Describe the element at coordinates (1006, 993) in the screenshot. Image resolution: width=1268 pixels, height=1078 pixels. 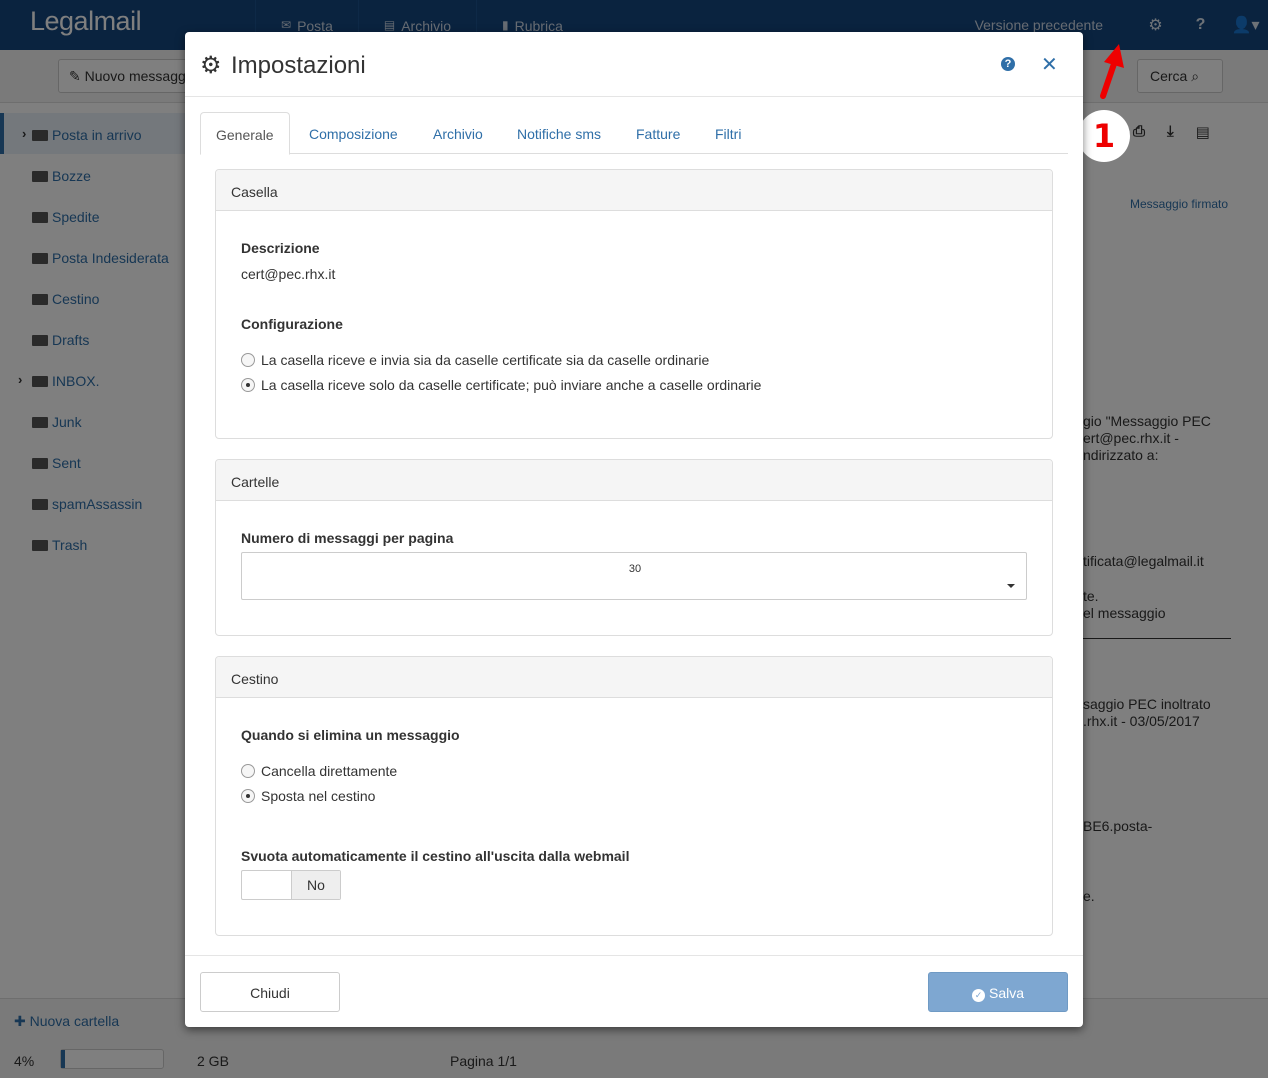
I see `save-label: Salva` at that location.